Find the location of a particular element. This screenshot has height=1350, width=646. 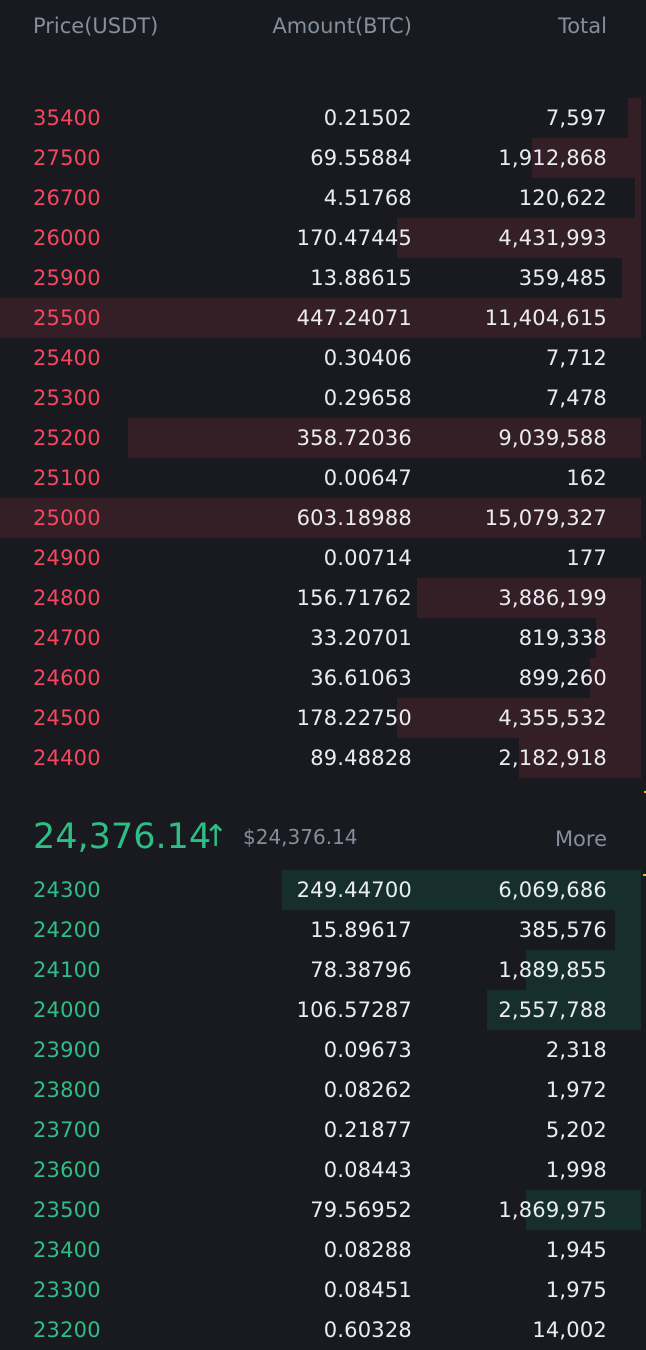

bid-price: 24000 is located at coordinates (67, 1010).